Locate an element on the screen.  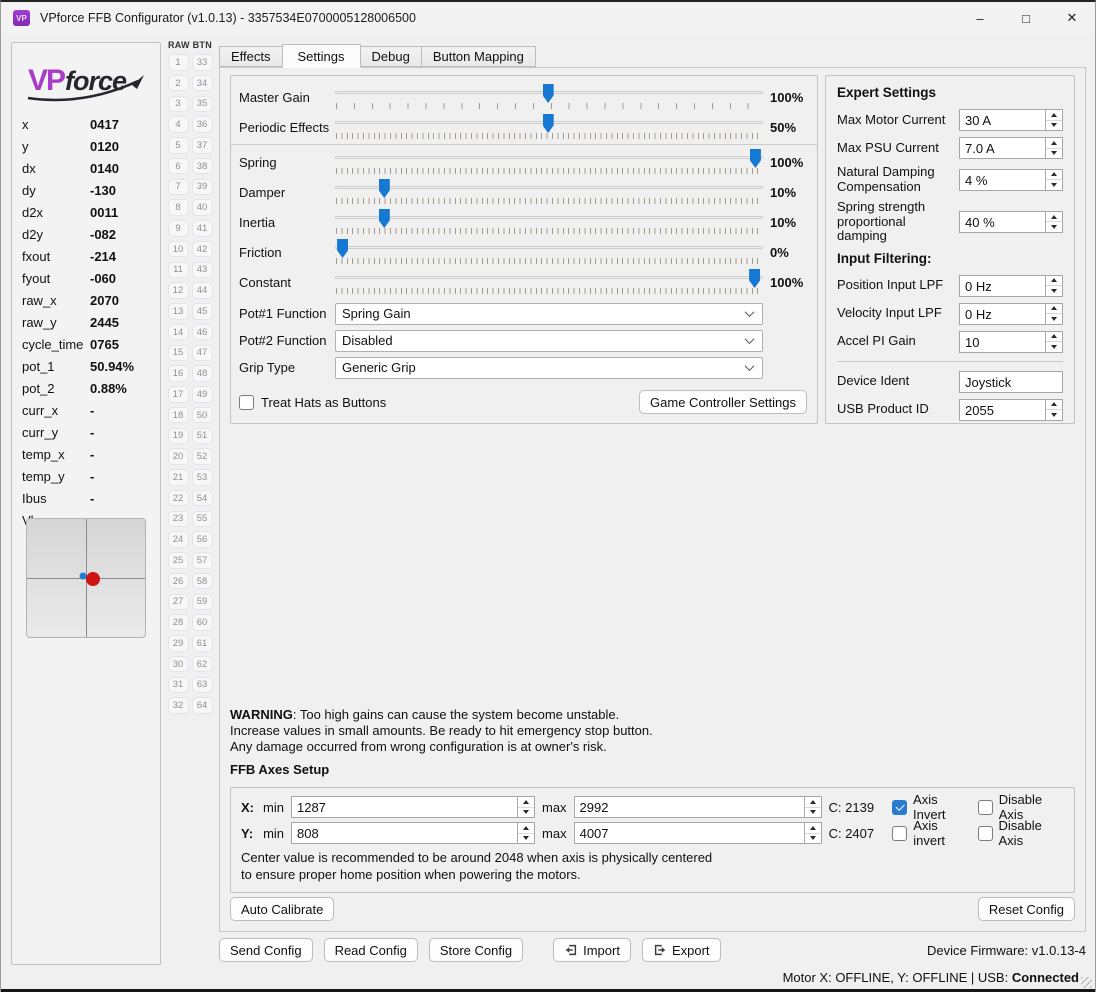
close-button: ✕ is located at coordinates (1072, 18).